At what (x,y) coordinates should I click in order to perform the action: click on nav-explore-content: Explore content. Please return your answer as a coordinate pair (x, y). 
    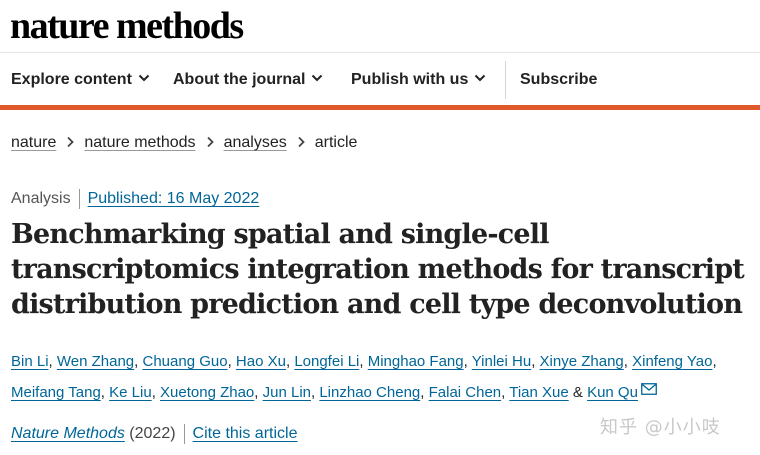
    Looking at the image, I should click on (80, 79).